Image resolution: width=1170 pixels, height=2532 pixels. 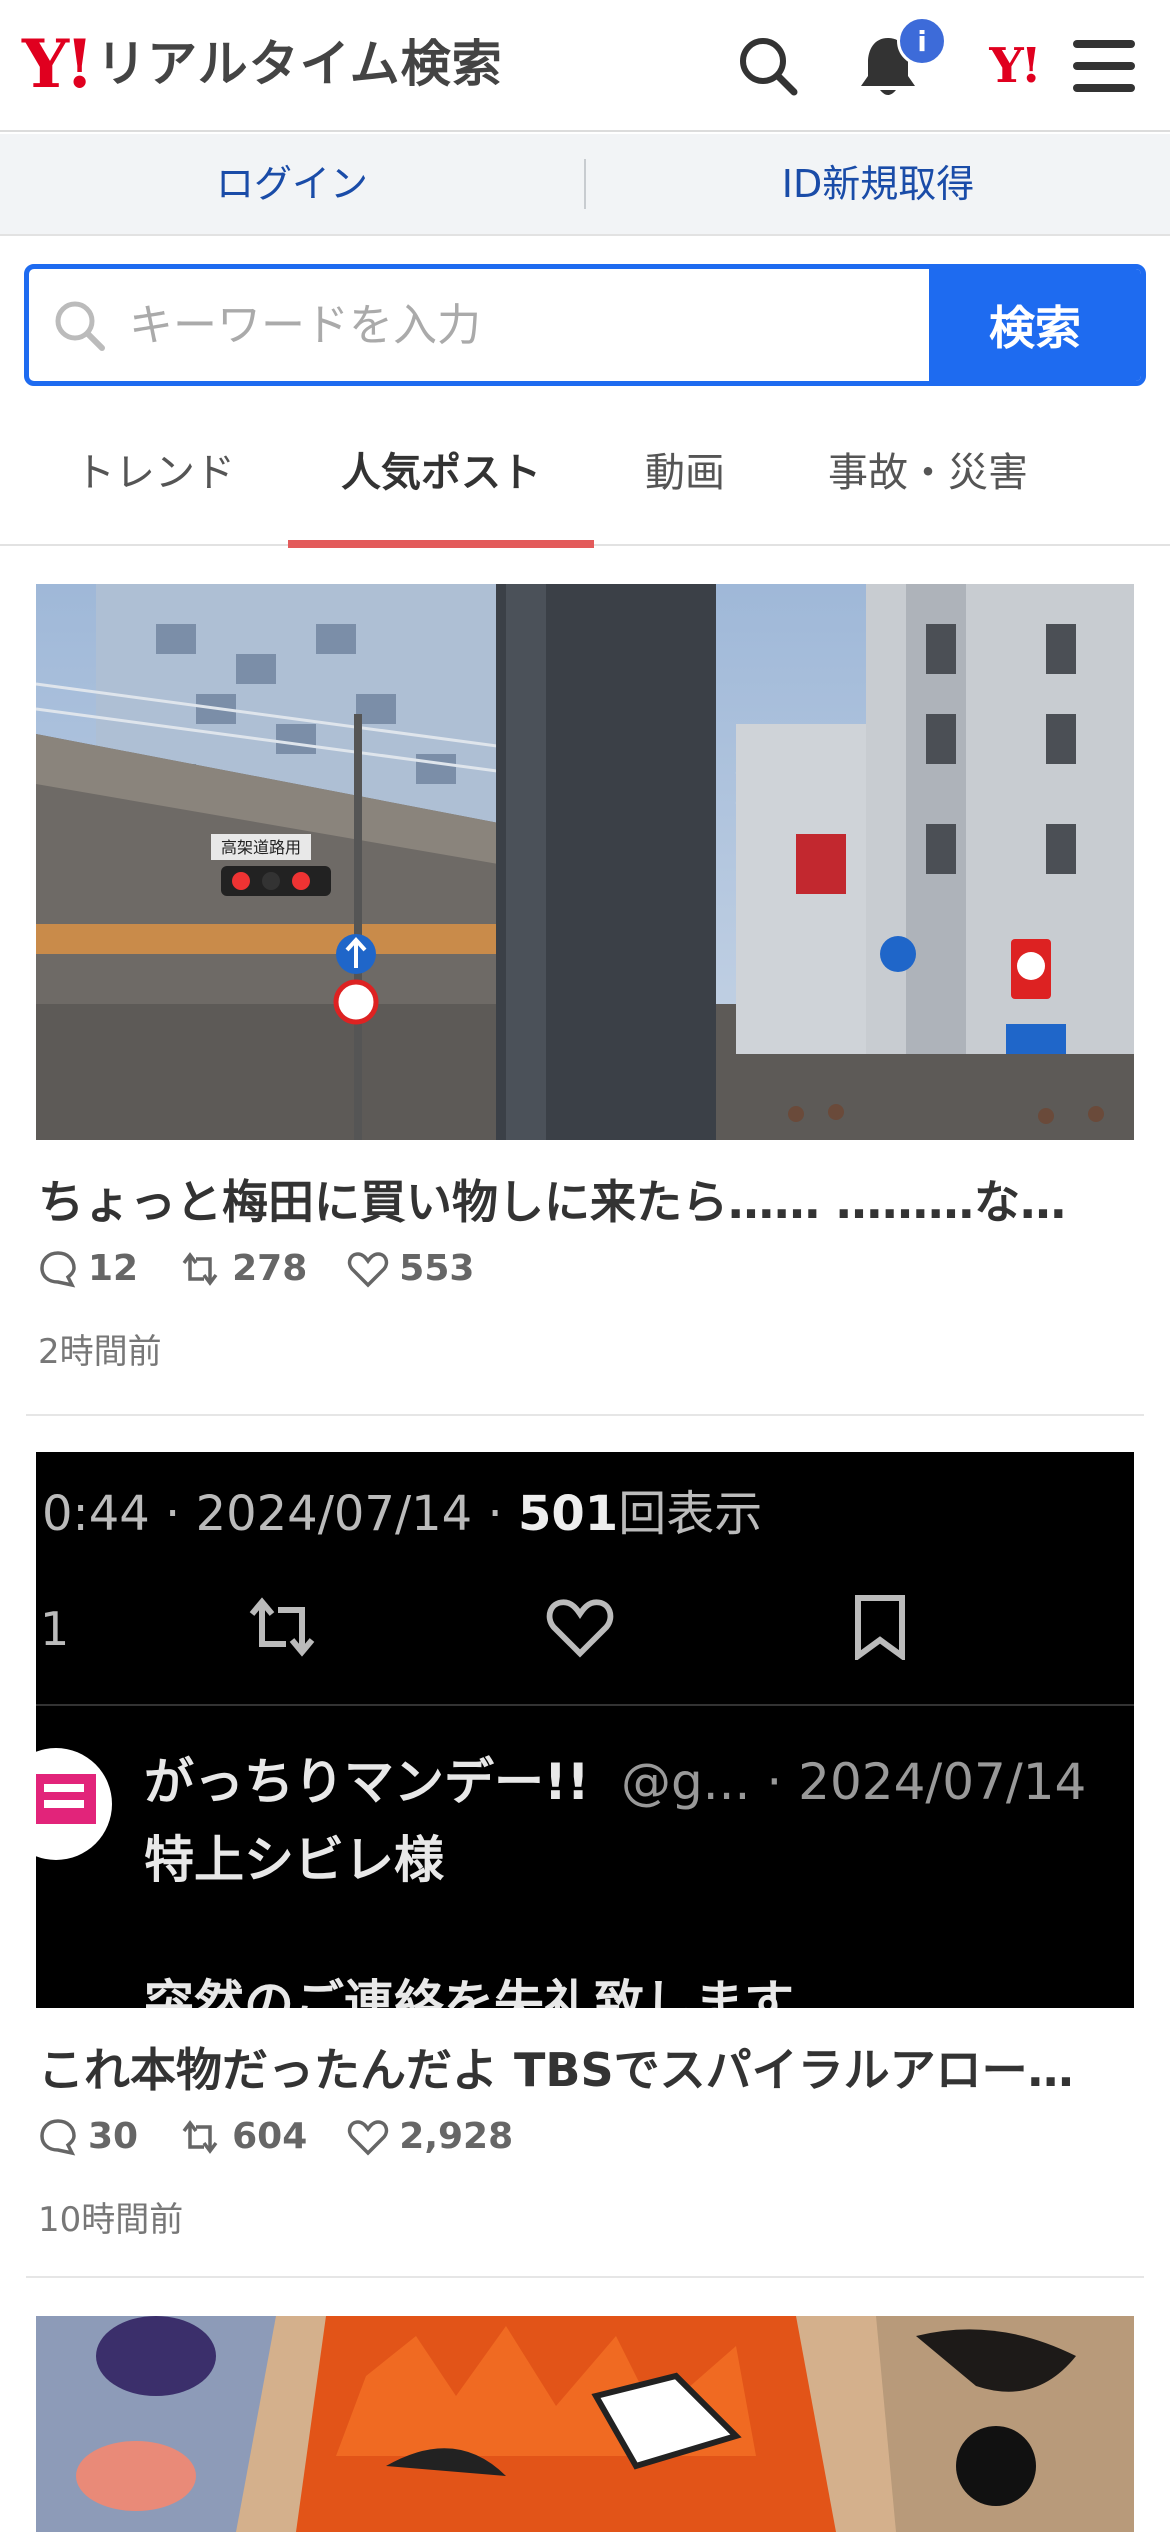 I want to click on screenshot-views-suffix: 回表示, so click(x=690, y=1514).